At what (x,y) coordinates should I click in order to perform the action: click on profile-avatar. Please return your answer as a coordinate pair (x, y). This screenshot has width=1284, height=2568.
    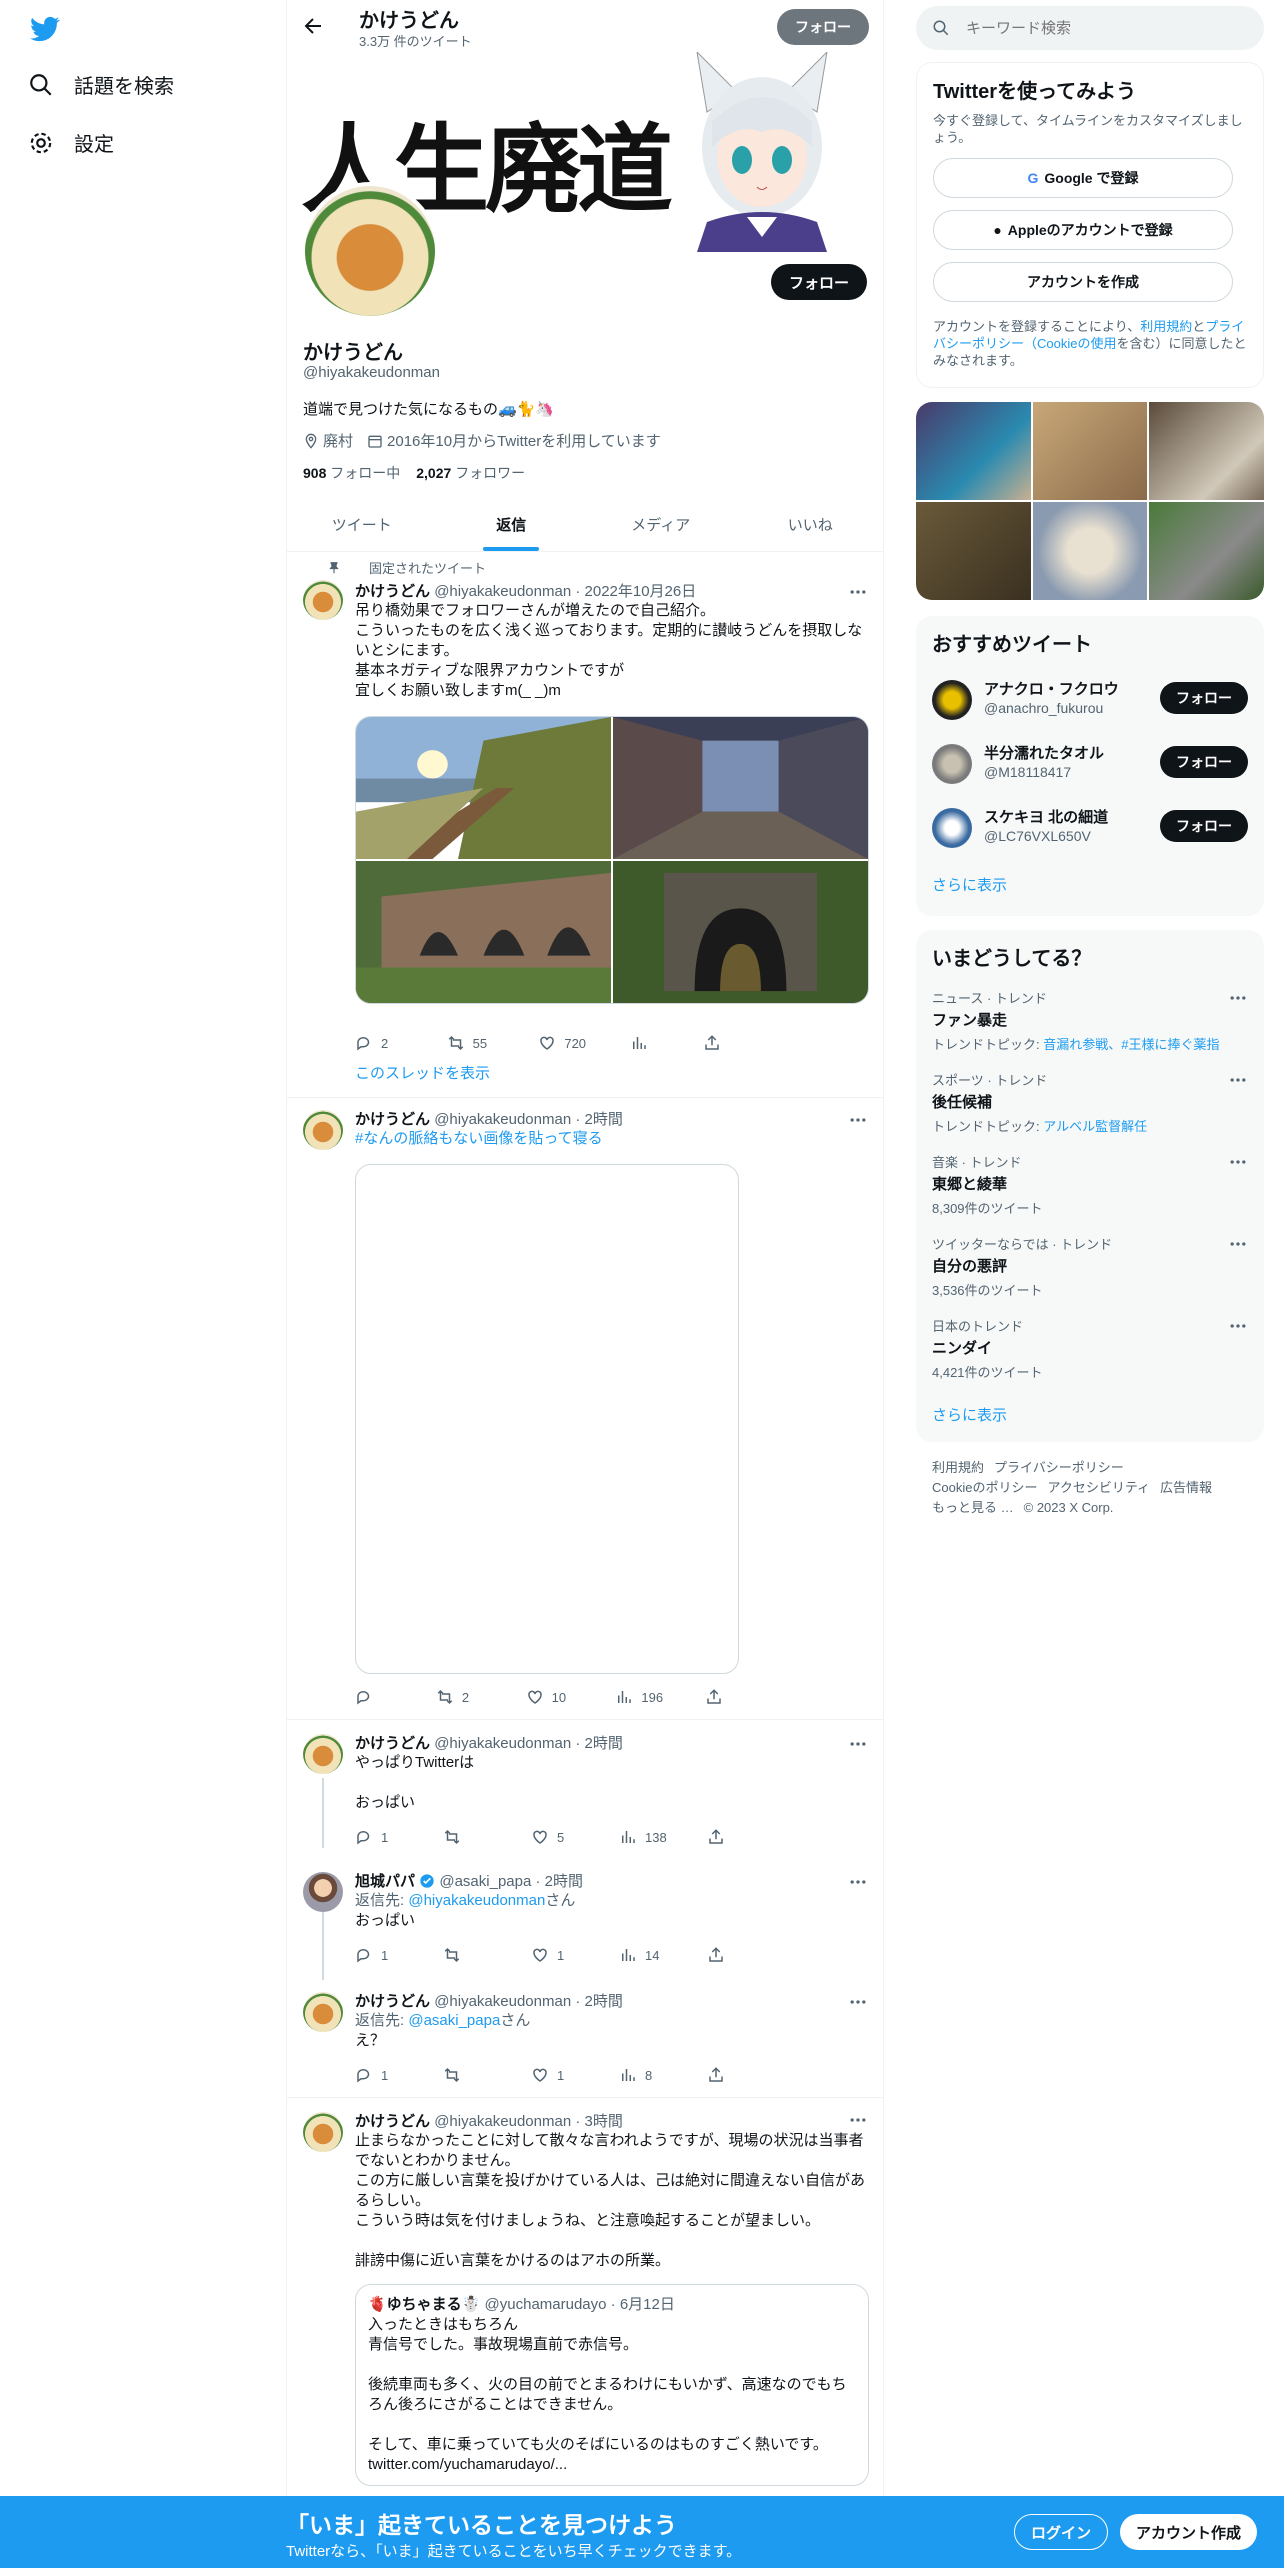
    Looking at the image, I should click on (370, 251).